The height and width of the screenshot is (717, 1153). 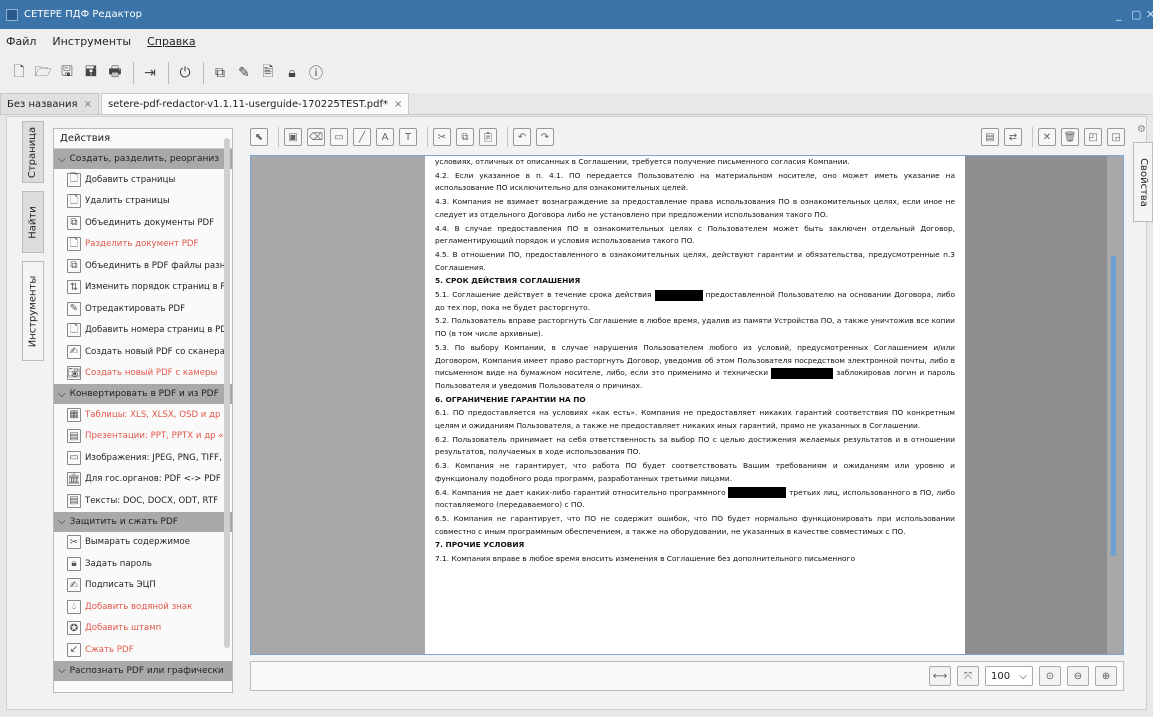 I want to click on open-folder-icon: 🗁, so click(x=43, y=73).